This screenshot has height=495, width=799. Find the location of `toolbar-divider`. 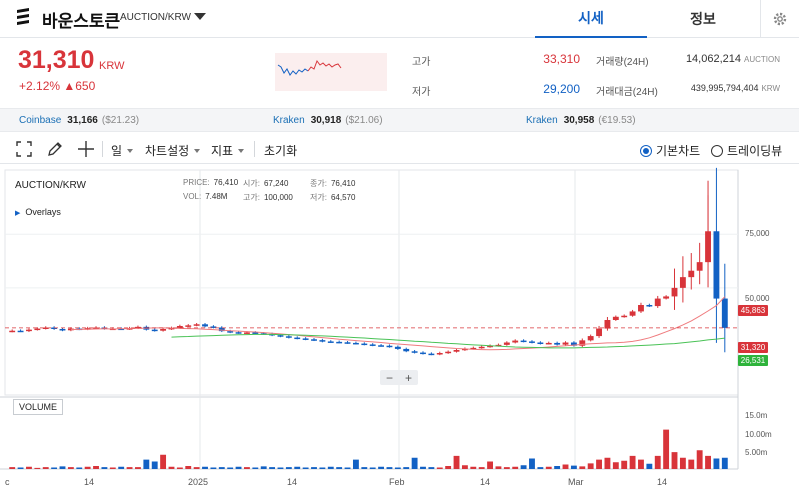

toolbar-divider is located at coordinates (102, 149).